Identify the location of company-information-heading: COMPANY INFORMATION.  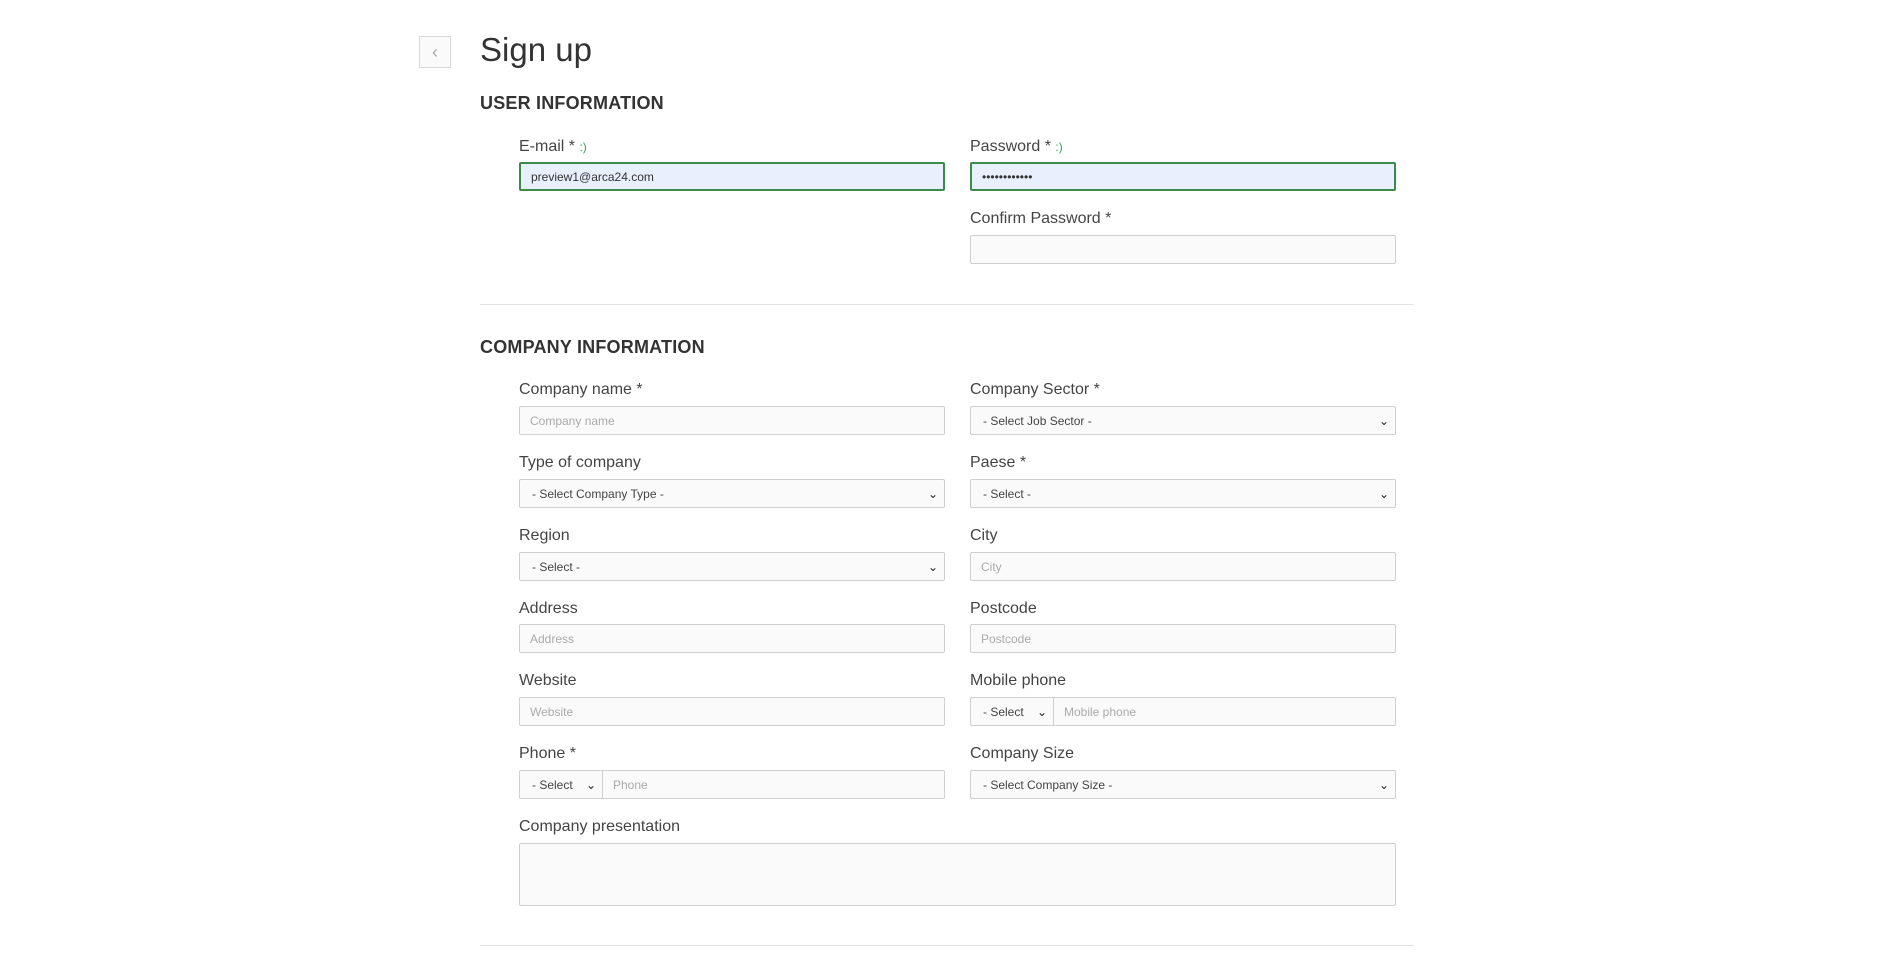
(592, 347).